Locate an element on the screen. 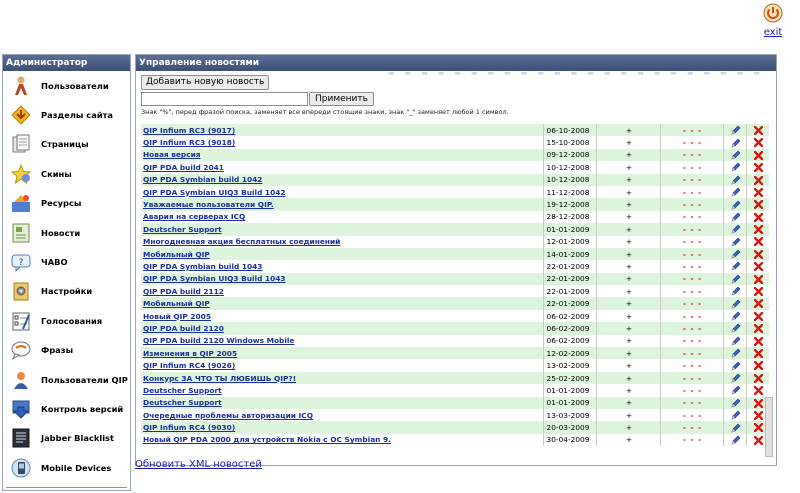 The width and height of the screenshot is (800, 493). sidebar-item-faq: ? ЧАВО is located at coordinates (66, 261).